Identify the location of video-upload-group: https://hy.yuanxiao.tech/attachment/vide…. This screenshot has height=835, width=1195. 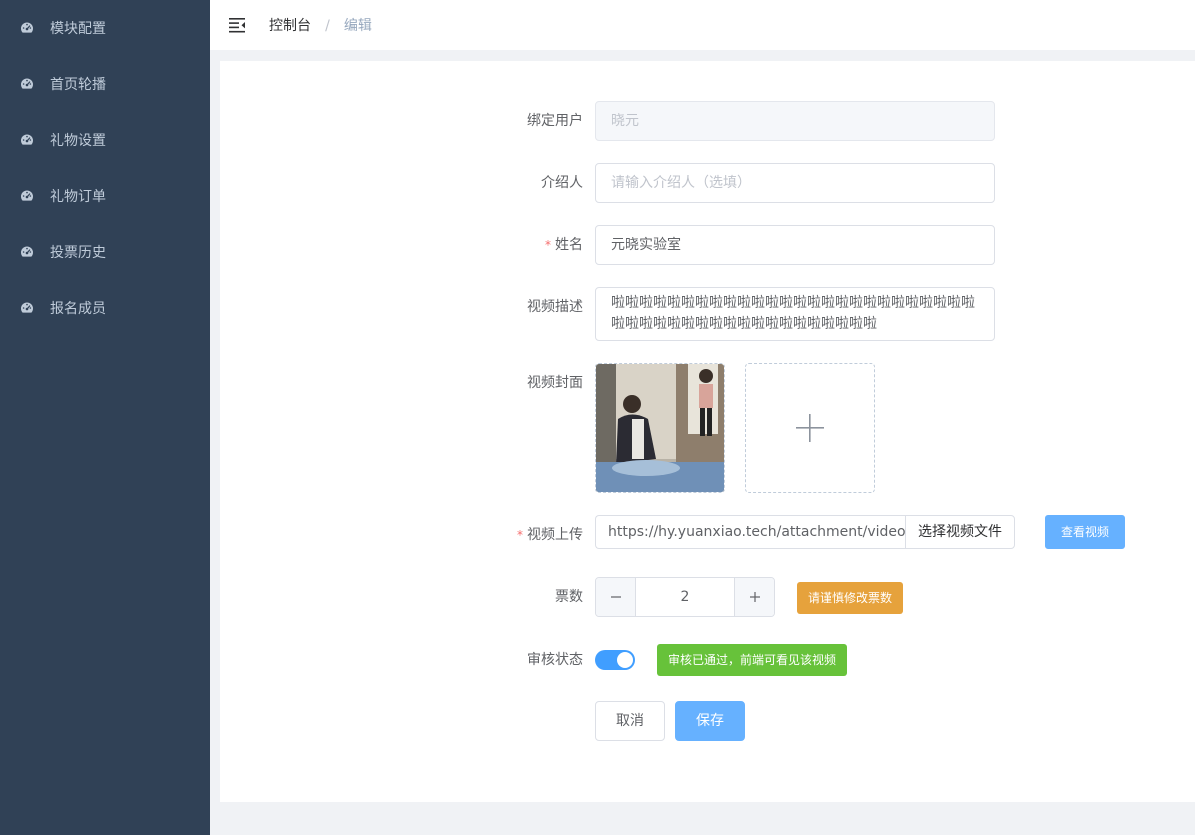
(805, 532).